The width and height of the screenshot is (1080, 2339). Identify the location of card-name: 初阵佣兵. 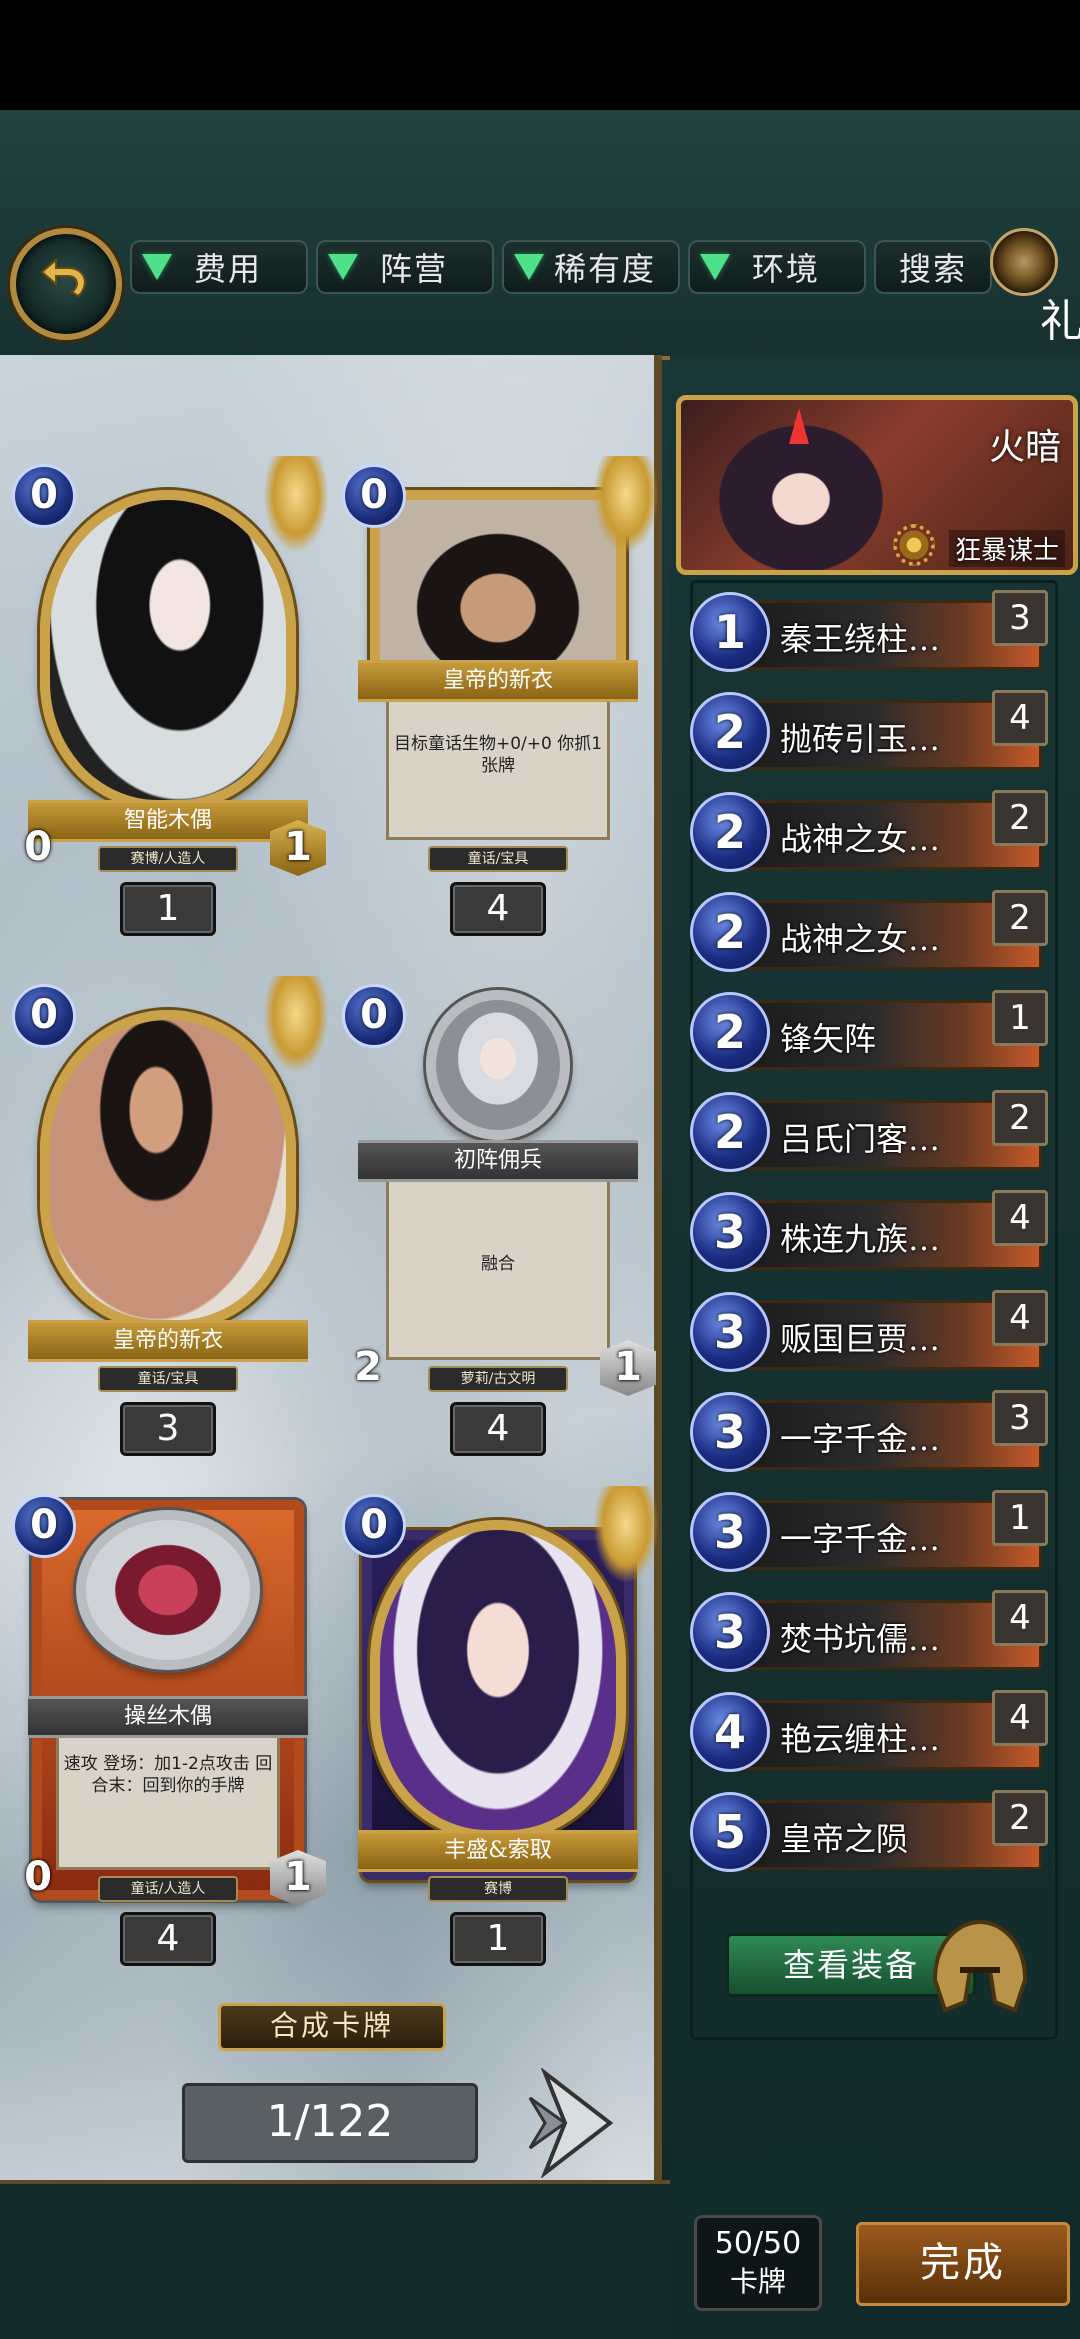
(498, 1161).